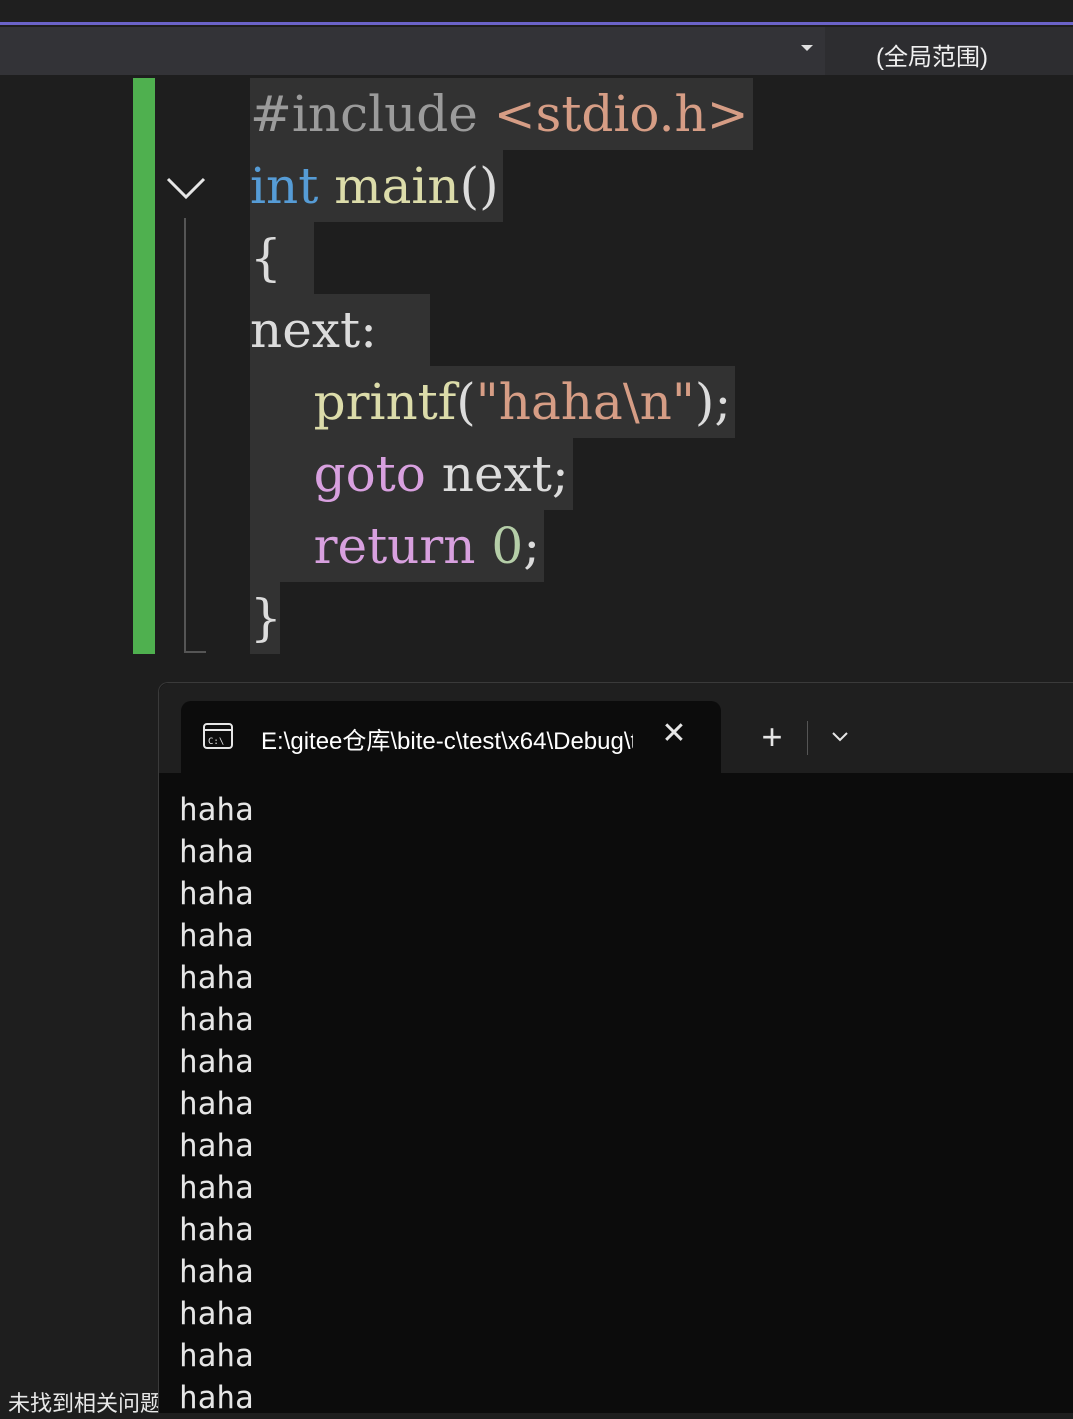 Image resolution: width=1073 pixels, height=1419 pixels. What do you see at coordinates (479, 186) in the screenshot?
I see `code-punctuation: ()` at bounding box center [479, 186].